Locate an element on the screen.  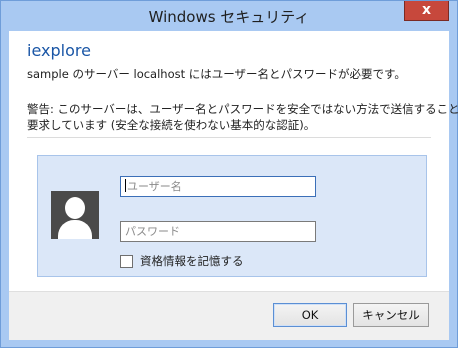
title-bar: Windows セキュリティ x is located at coordinates (229, 15).